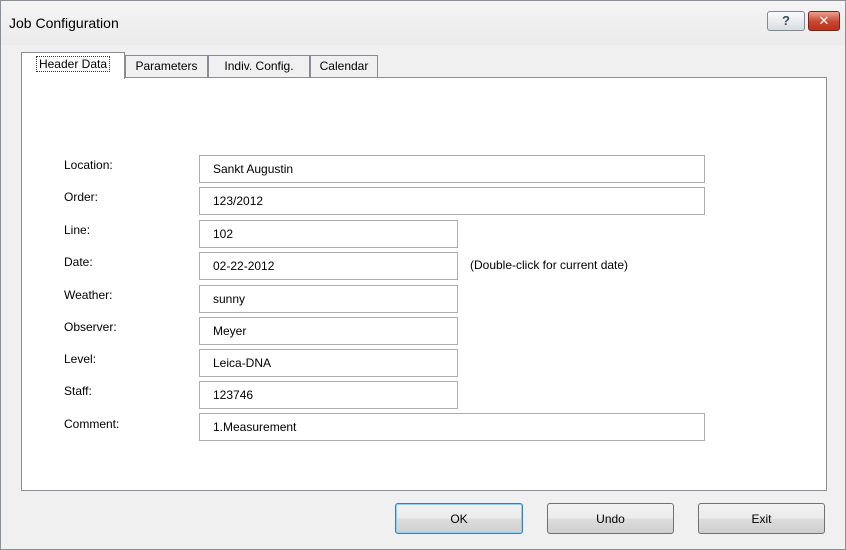  What do you see at coordinates (459, 518) in the screenshot?
I see `ok-button: OK` at bounding box center [459, 518].